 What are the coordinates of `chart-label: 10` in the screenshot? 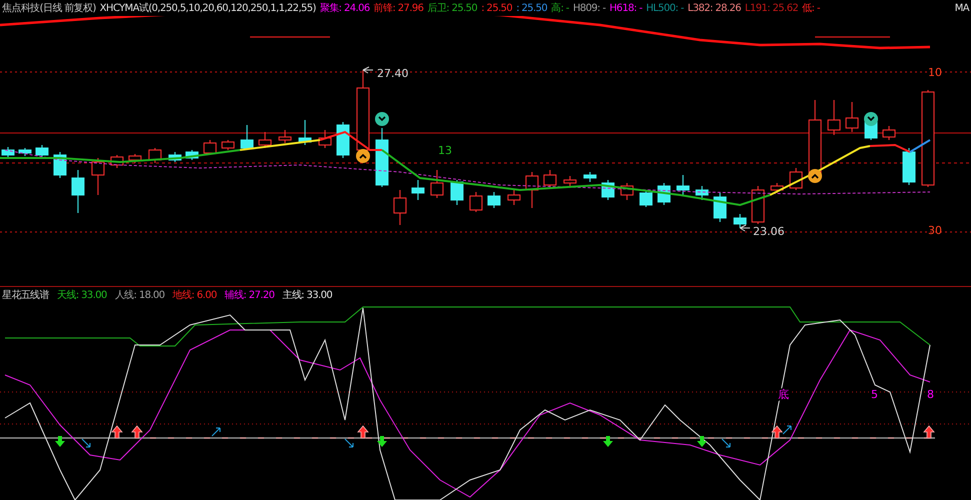 It's located at (935, 72).